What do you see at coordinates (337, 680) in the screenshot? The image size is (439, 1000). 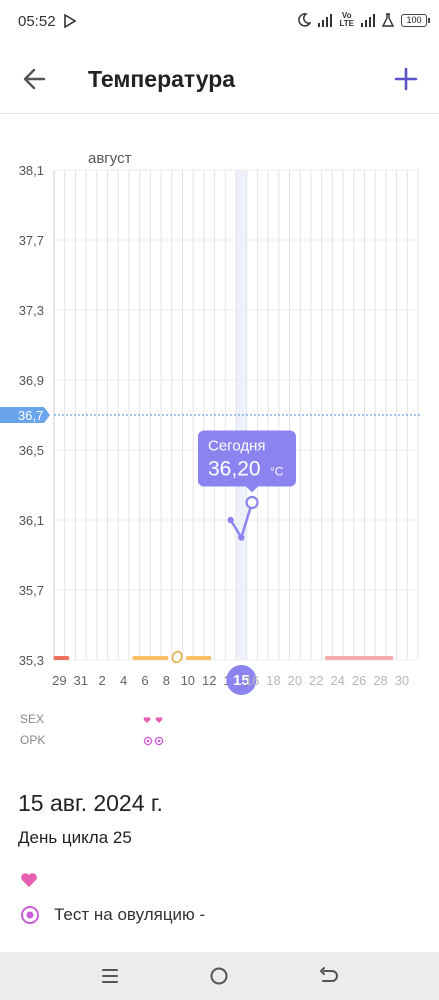 I see `x-tick-label: 24` at bounding box center [337, 680].